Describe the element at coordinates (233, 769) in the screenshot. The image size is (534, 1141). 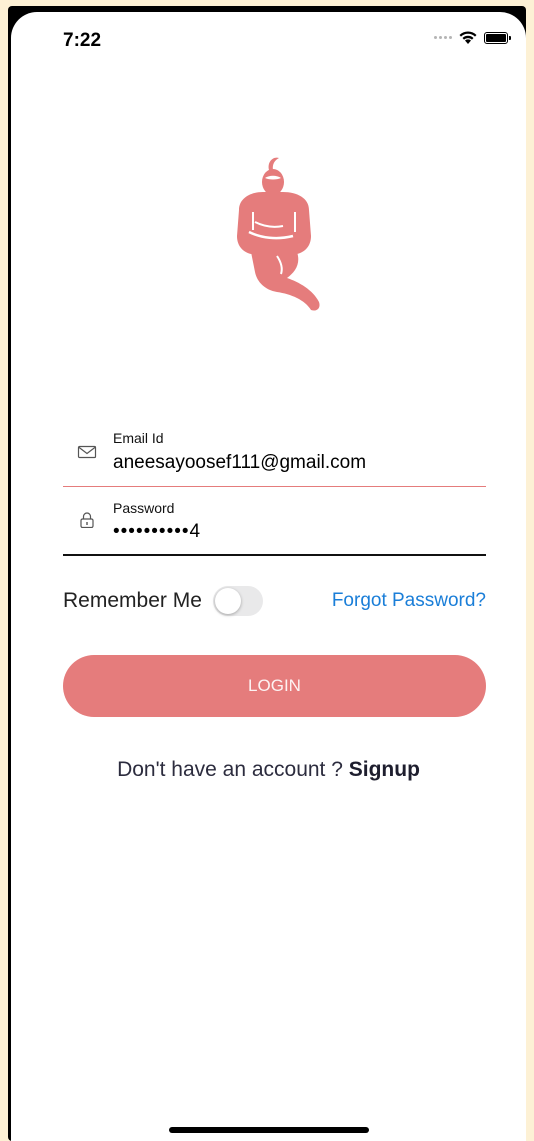
I see `signup-prompt: Don't have an account ?` at that location.